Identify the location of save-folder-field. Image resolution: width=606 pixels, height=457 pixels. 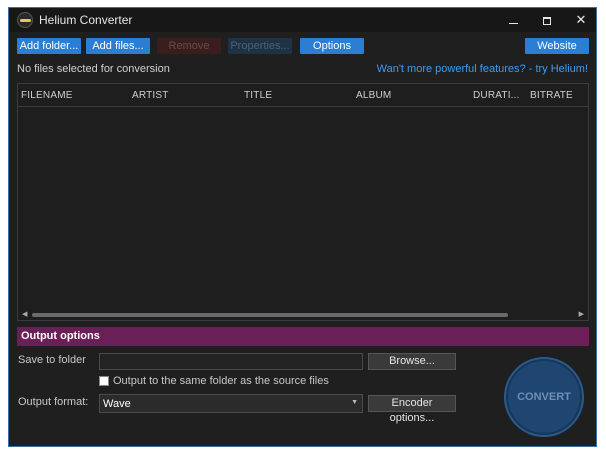
(231, 361).